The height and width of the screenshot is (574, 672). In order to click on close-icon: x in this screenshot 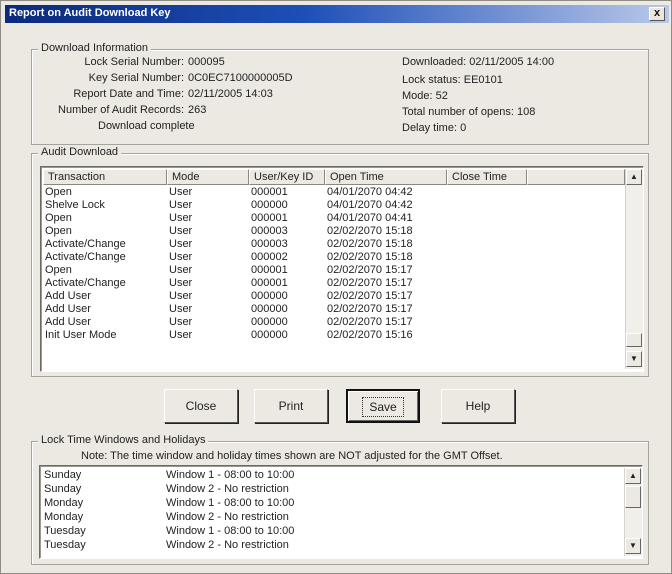, I will do `click(657, 13)`.